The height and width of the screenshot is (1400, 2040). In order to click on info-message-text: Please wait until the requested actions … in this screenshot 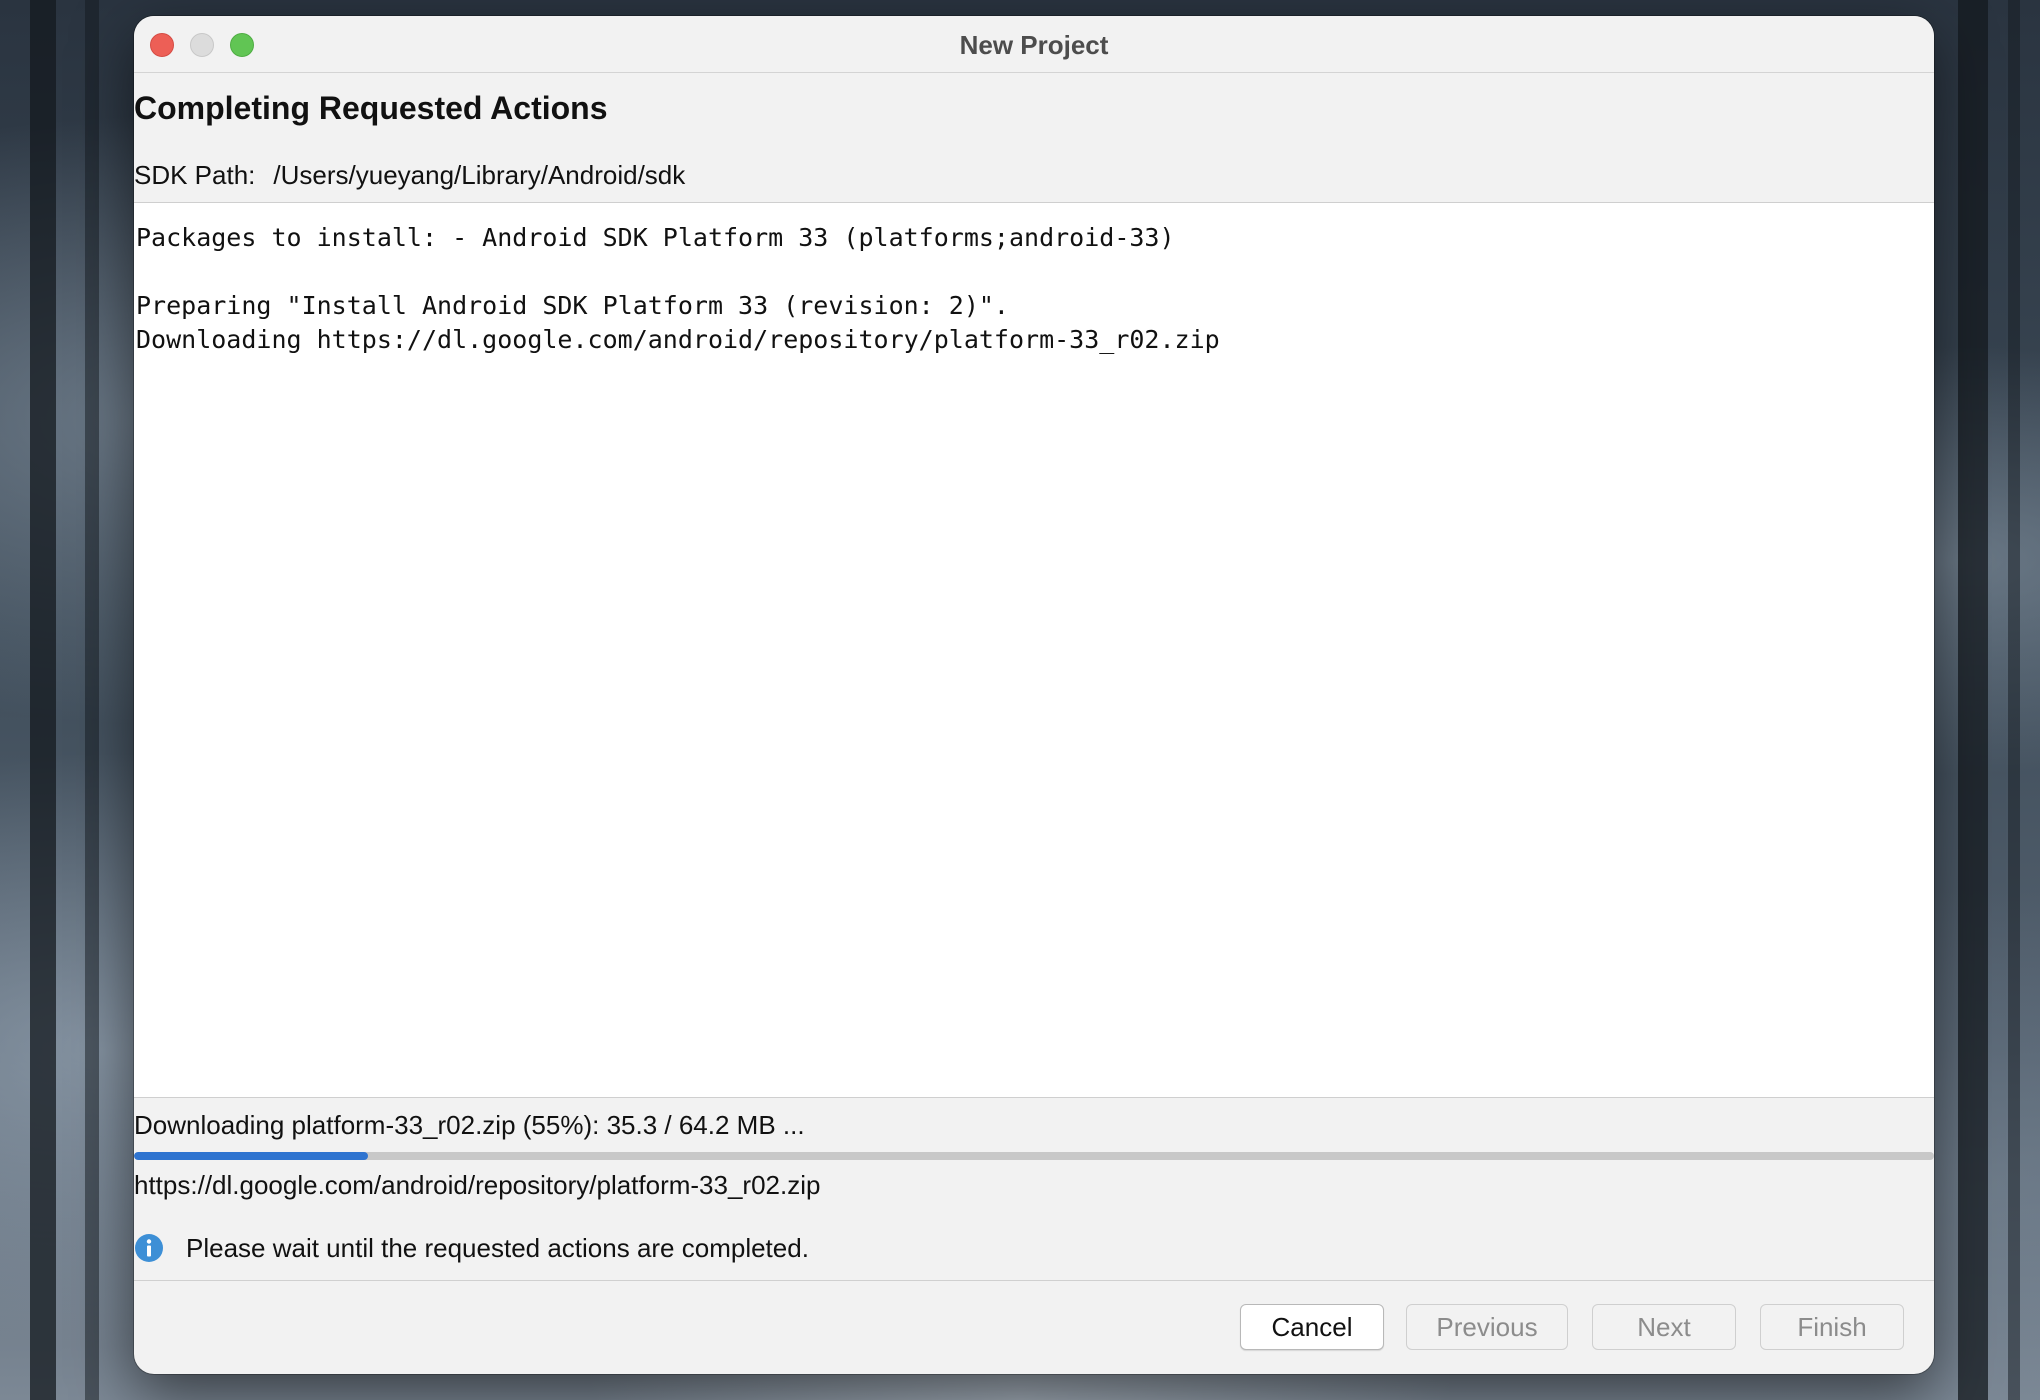, I will do `click(497, 1247)`.